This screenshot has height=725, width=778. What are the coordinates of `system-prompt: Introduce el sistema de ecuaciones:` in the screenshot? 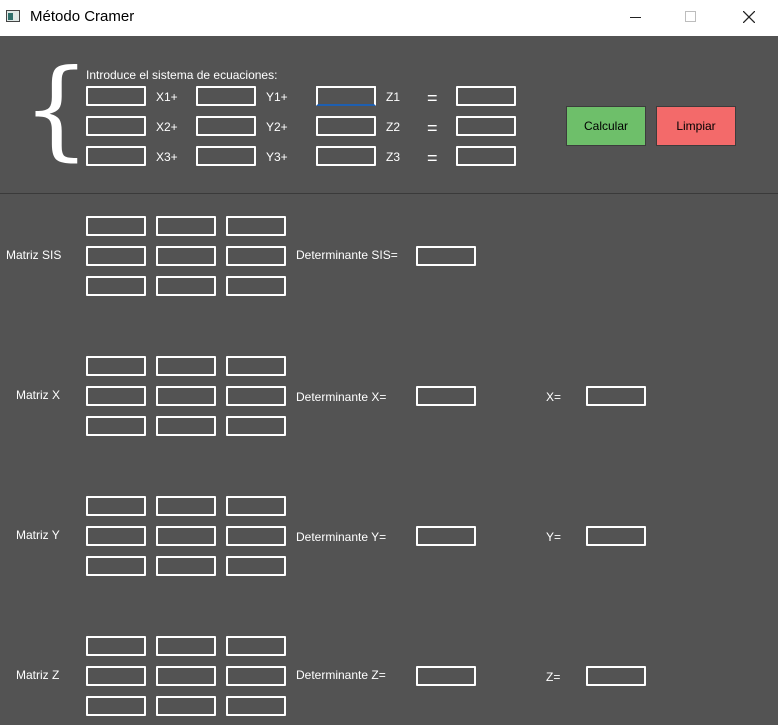 It's located at (182, 75).